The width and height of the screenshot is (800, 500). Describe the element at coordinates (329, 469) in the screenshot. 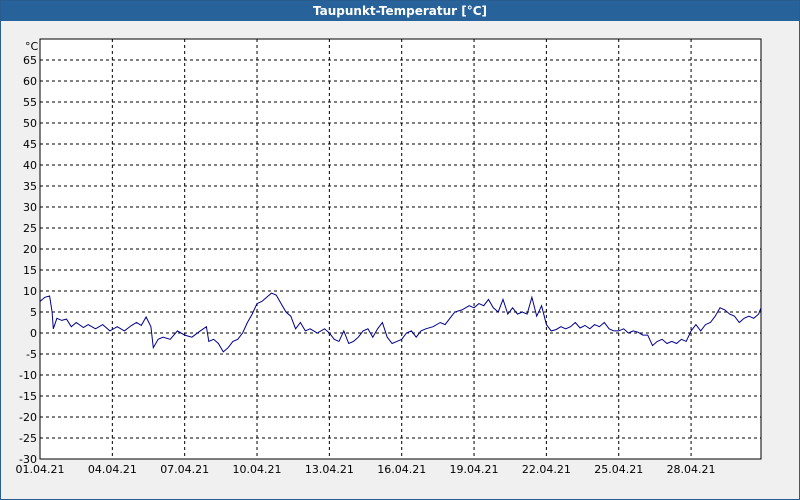

I see `x-tick-label: 13.04.21` at that location.